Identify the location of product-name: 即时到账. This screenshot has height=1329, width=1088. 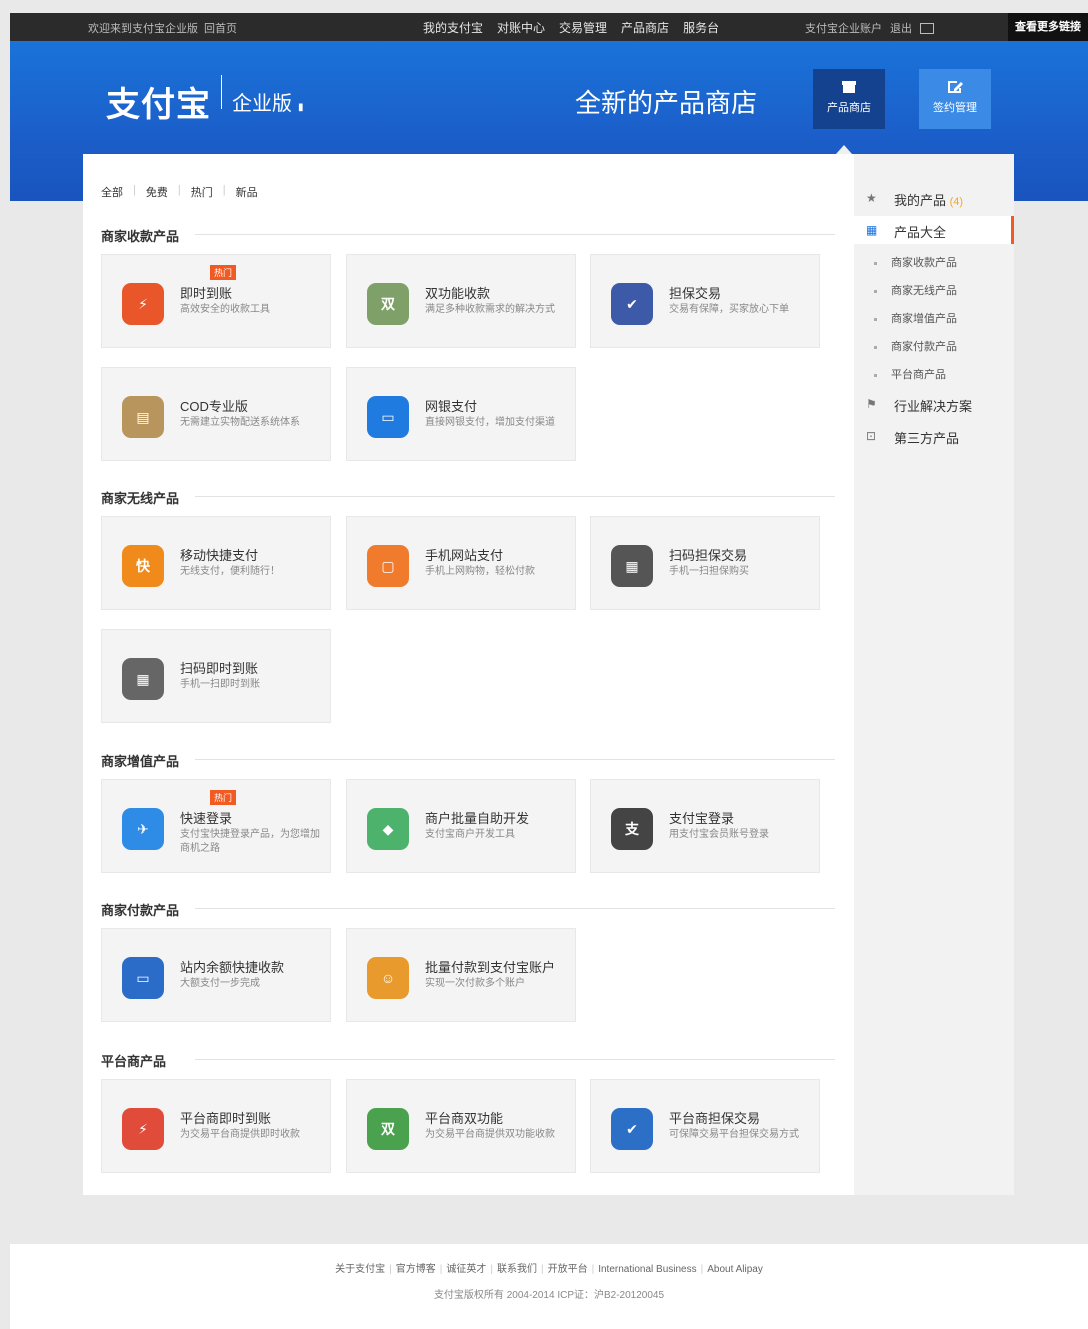
(206, 292).